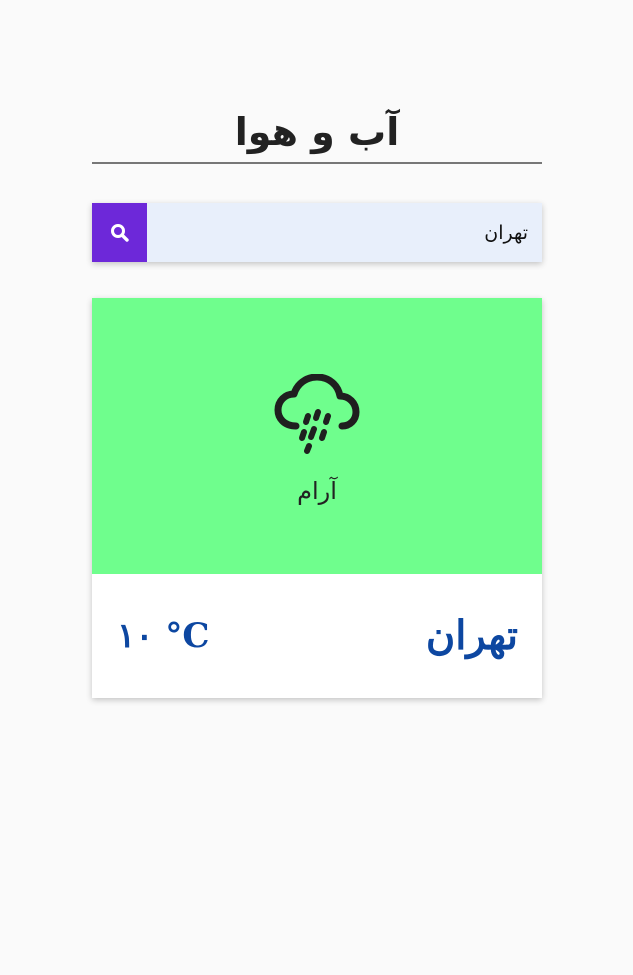 This screenshot has width=633, height=975. Describe the element at coordinates (471, 635) in the screenshot. I see `city-name: تهران` at that location.